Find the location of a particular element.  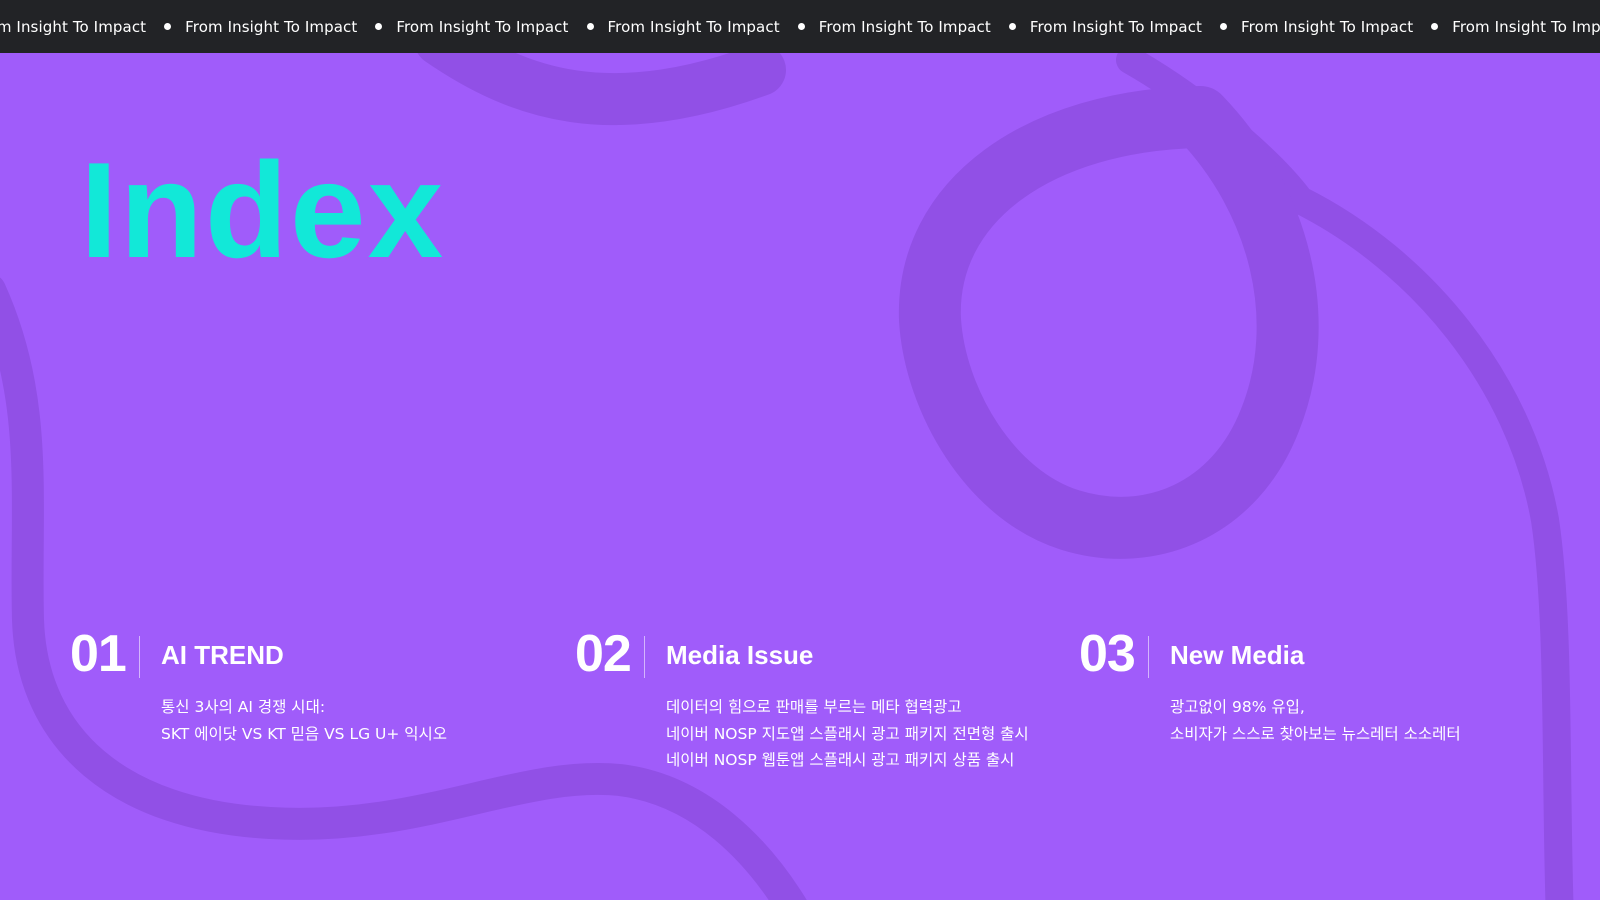

description-line: SKT 에이닷 VS KT 믿음 VS LG U+ 익시오 is located at coordinates (304, 733).